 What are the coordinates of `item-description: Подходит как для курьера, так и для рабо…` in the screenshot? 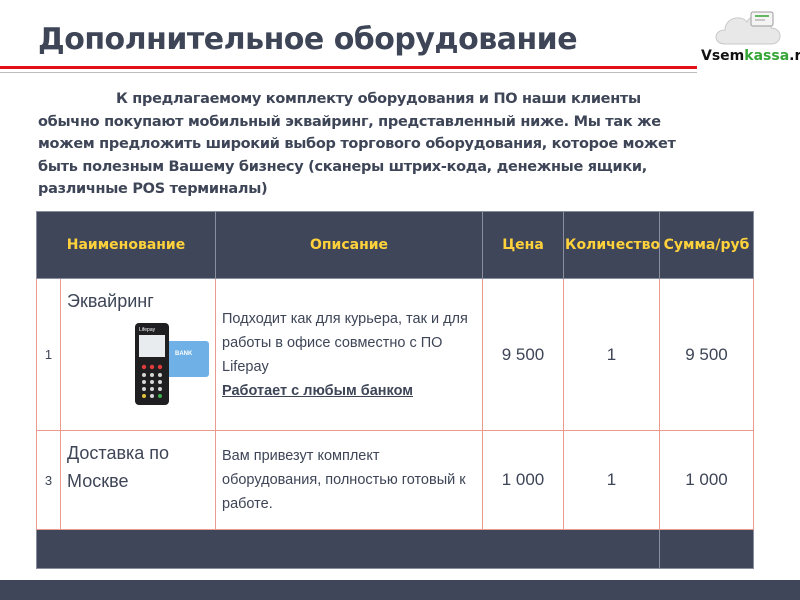 It's located at (349, 354).